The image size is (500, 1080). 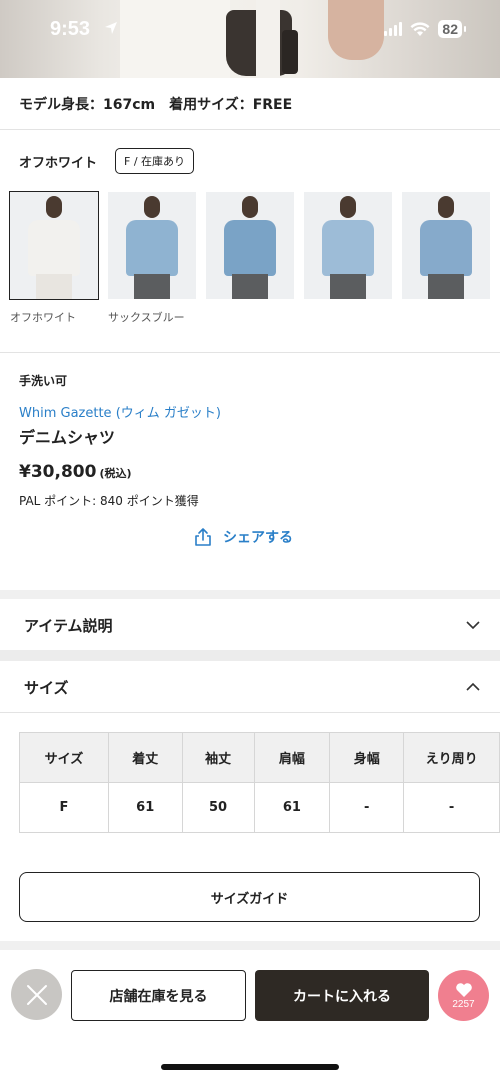 What do you see at coordinates (68, 625) in the screenshot?
I see `accordion-title: アイテム説明` at bounding box center [68, 625].